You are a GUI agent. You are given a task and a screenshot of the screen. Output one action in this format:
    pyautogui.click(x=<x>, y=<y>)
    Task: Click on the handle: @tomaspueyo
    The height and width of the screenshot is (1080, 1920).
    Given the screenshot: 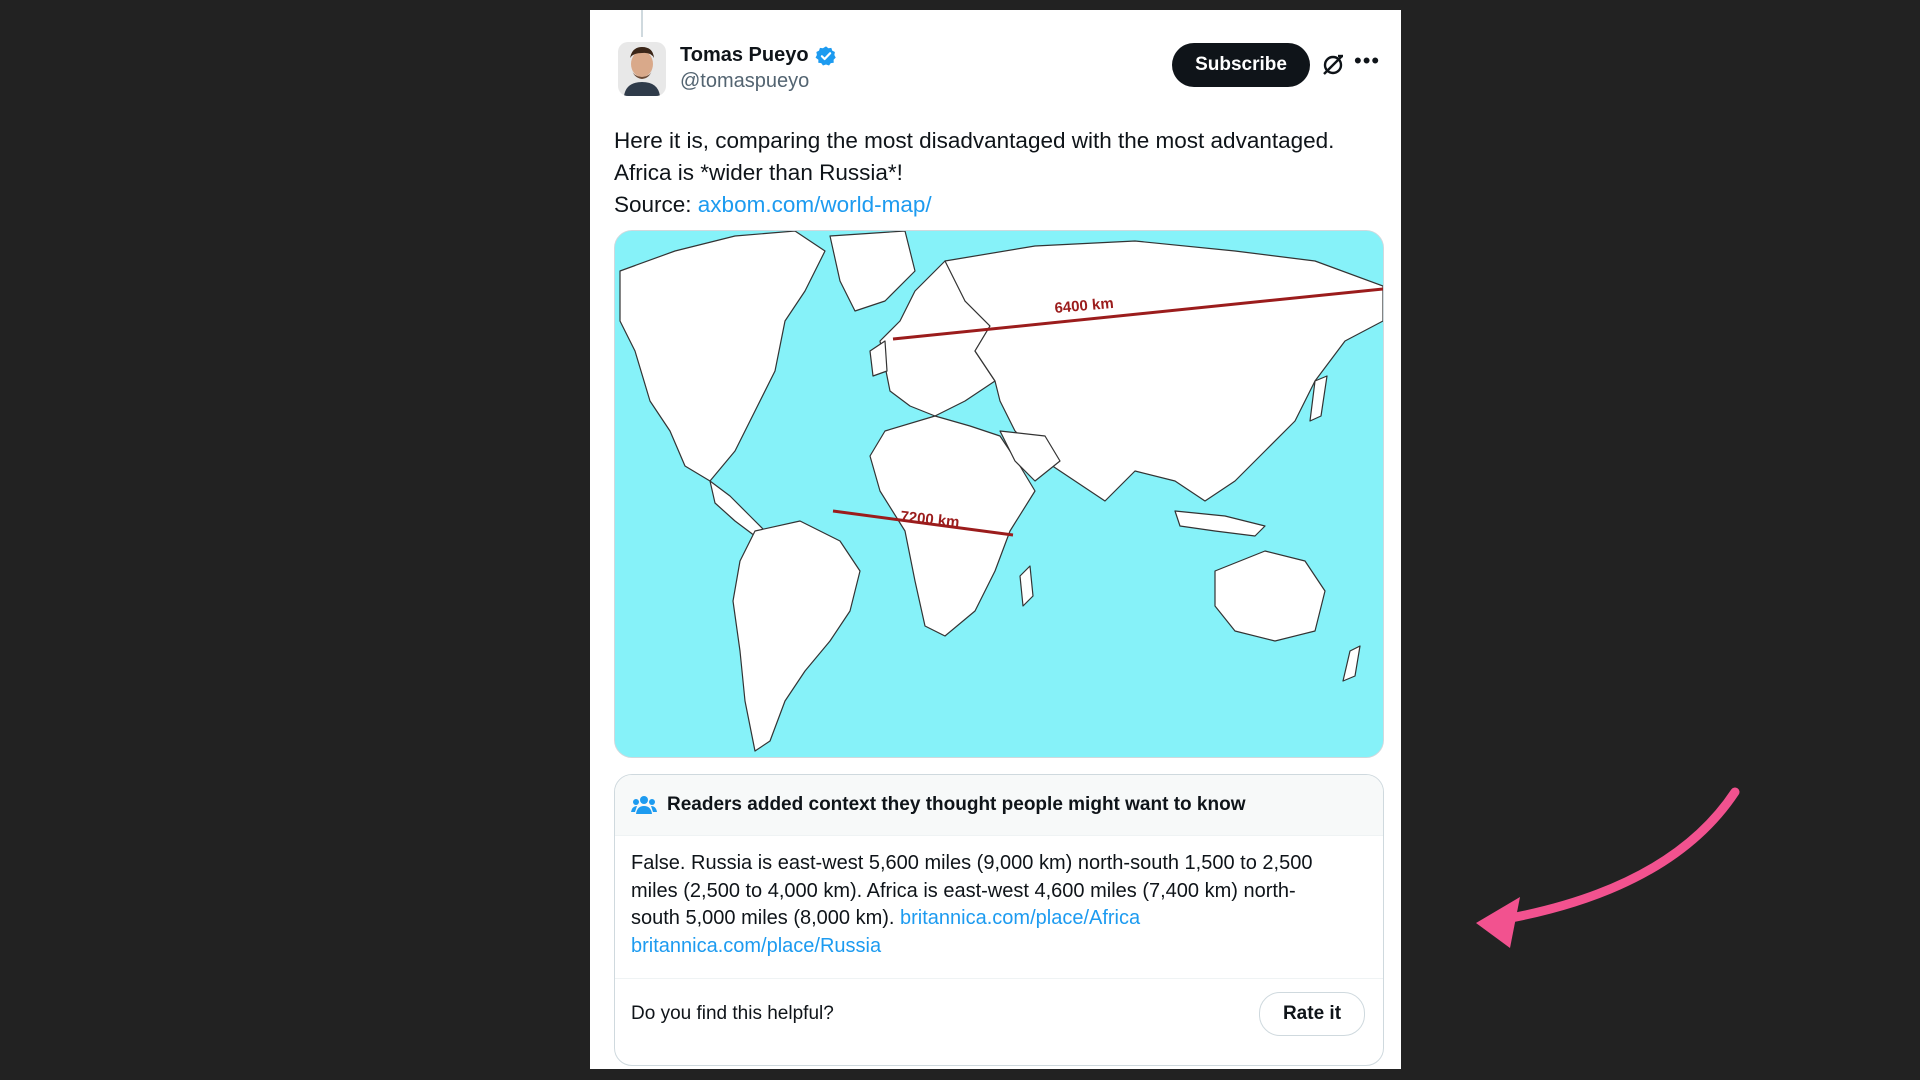 What is the action you would take?
    pyautogui.click(x=744, y=81)
    